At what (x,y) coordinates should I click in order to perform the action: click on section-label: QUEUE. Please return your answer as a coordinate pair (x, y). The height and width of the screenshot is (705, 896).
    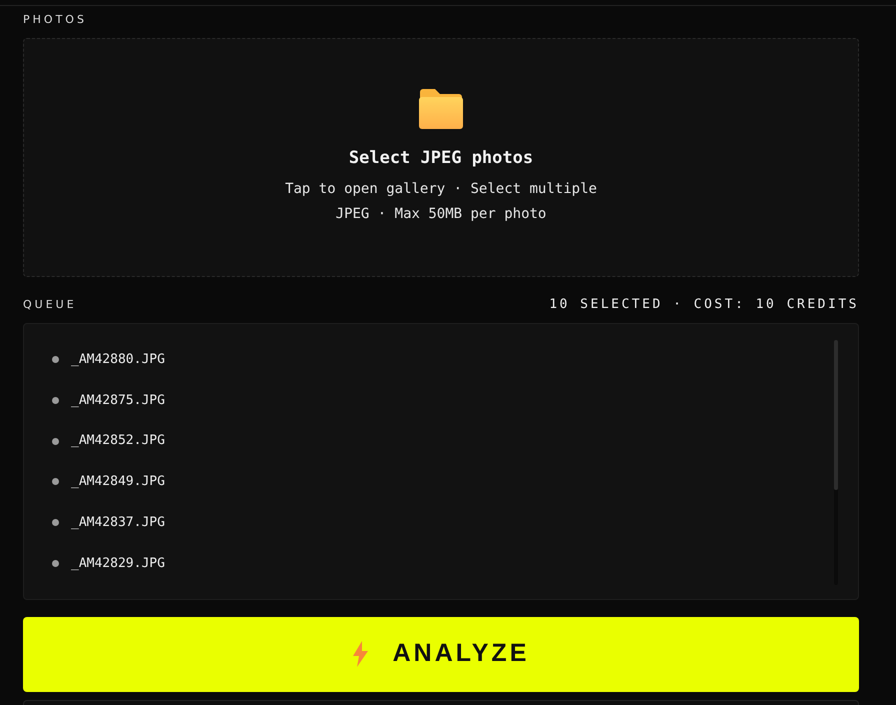
    Looking at the image, I should click on (50, 304).